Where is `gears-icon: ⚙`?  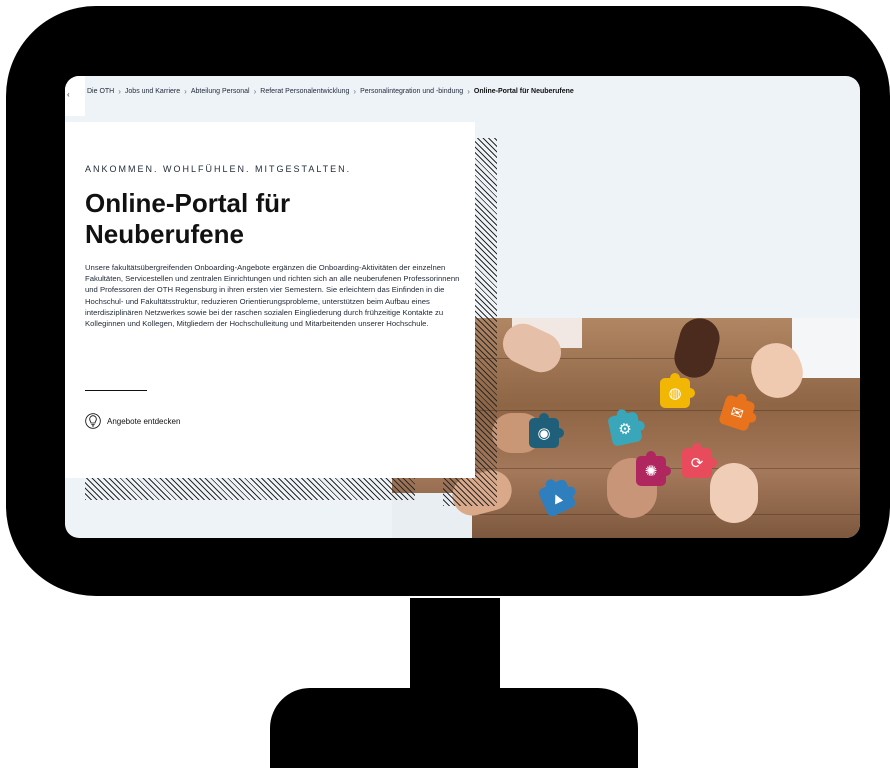 gears-icon: ⚙ is located at coordinates (625, 429).